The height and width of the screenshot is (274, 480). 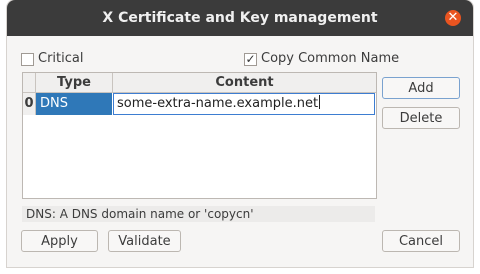 I want to click on table-cell-content-editor: some-extra-name.example.net, so click(x=244, y=104).